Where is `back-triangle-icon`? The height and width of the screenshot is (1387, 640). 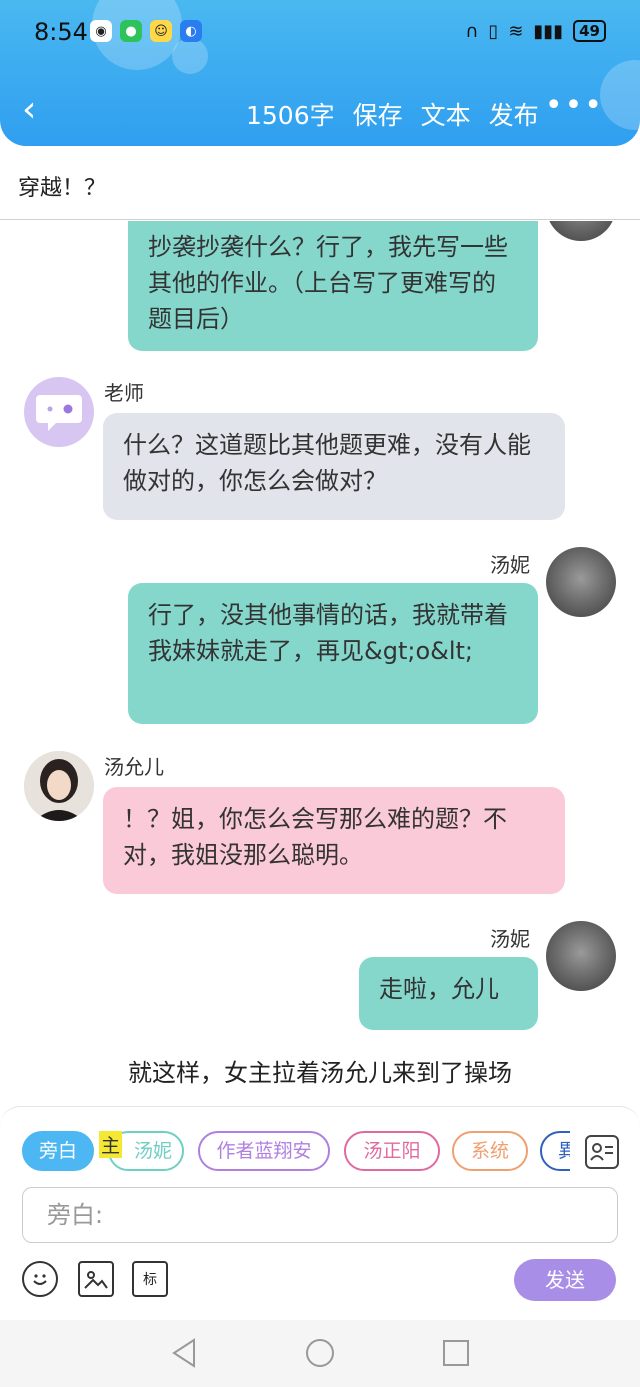 back-triangle-icon is located at coordinates (184, 1353).